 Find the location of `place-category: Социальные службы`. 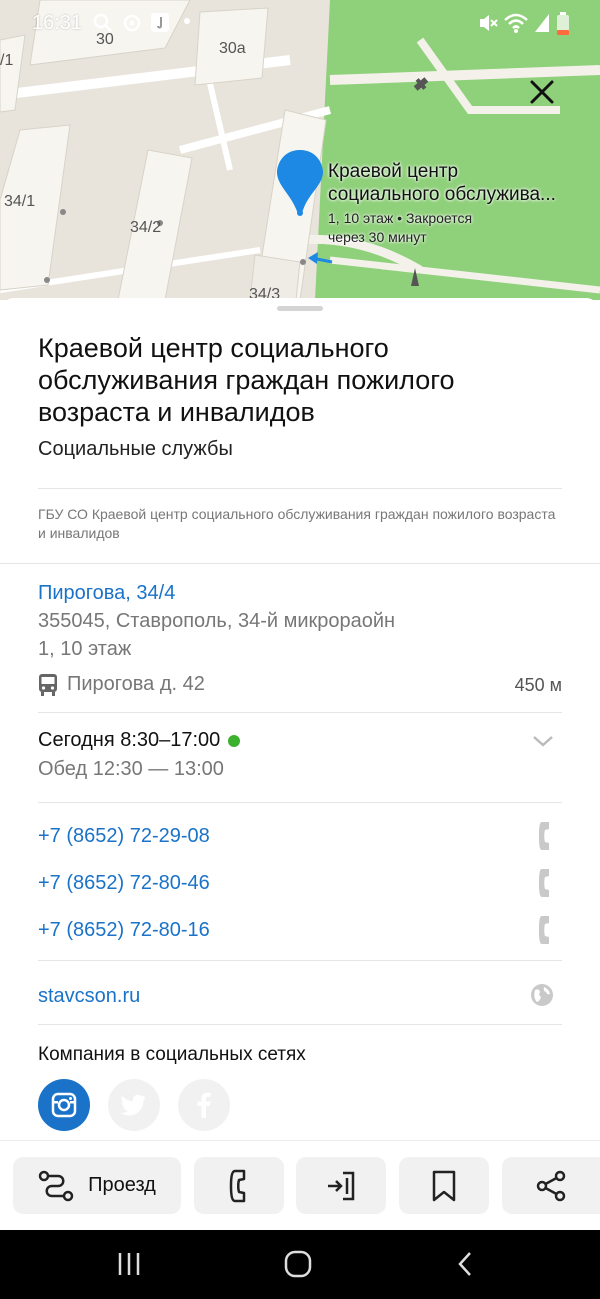

place-category: Социальные службы is located at coordinates (135, 449).